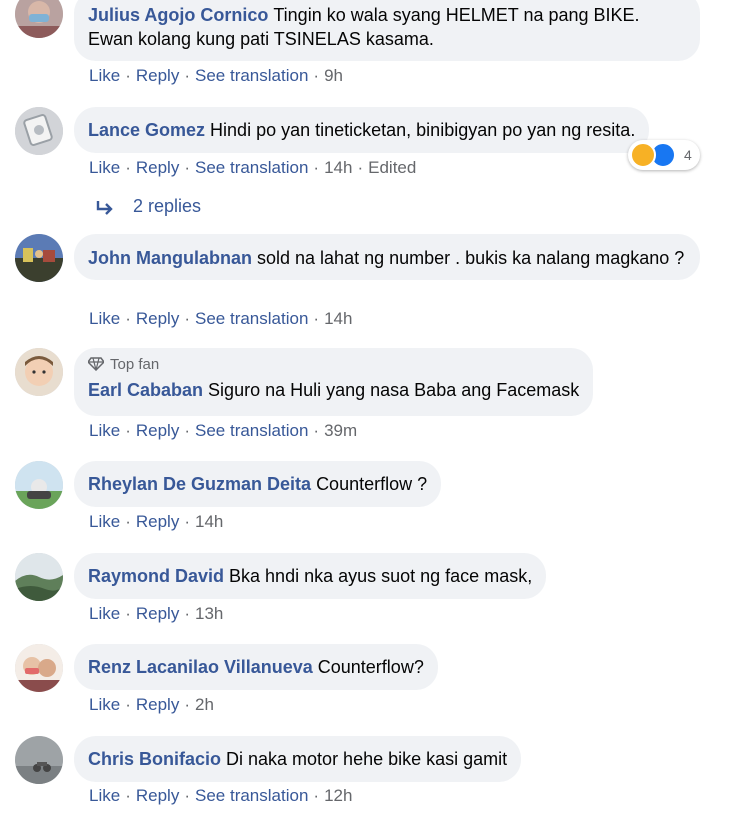 Image resolution: width=750 pixels, height=819 pixels. What do you see at coordinates (381, 576) in the screenshot?
I see `comment-text: Bka hndi nka ayus suot ng face mask,` at bounding box center [381, 576].